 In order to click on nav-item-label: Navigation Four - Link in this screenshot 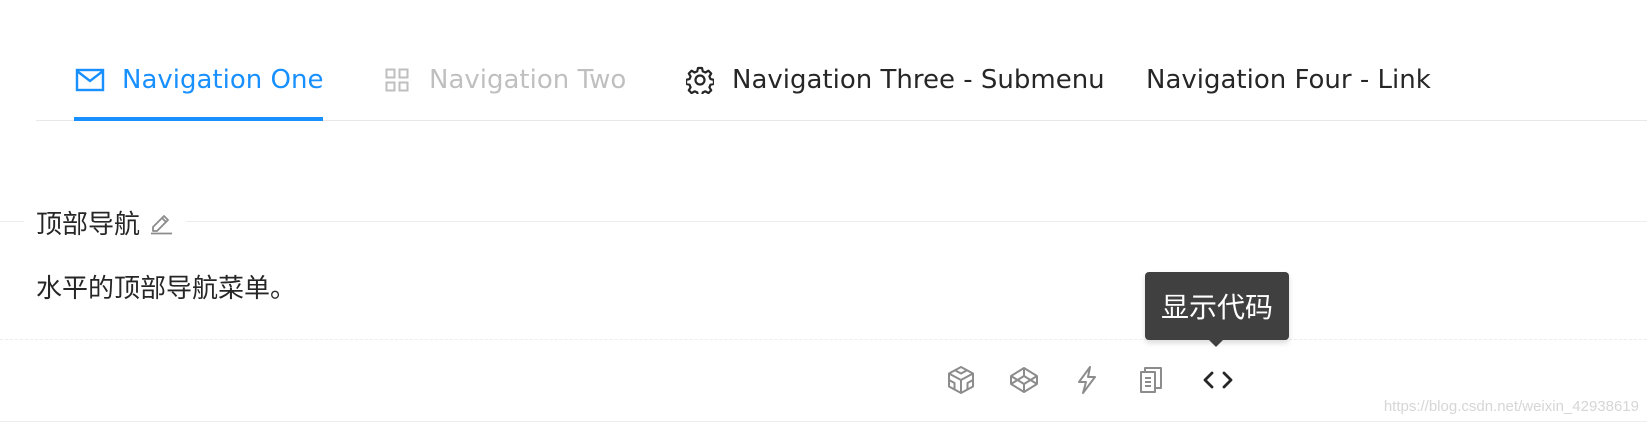, I will do `click(1288, 80)`.